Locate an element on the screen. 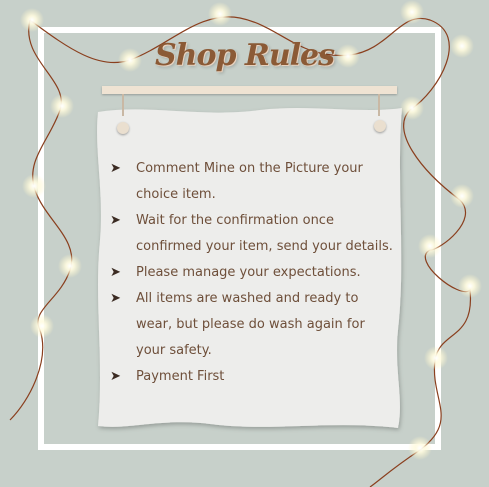 The image size is (489, 487). rule-text: Please manage your expectations. is located at coordinates (248, 272).